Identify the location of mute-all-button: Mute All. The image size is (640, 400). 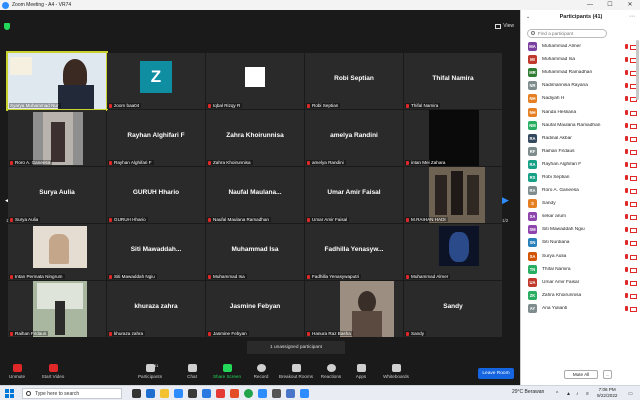
(581, 374).